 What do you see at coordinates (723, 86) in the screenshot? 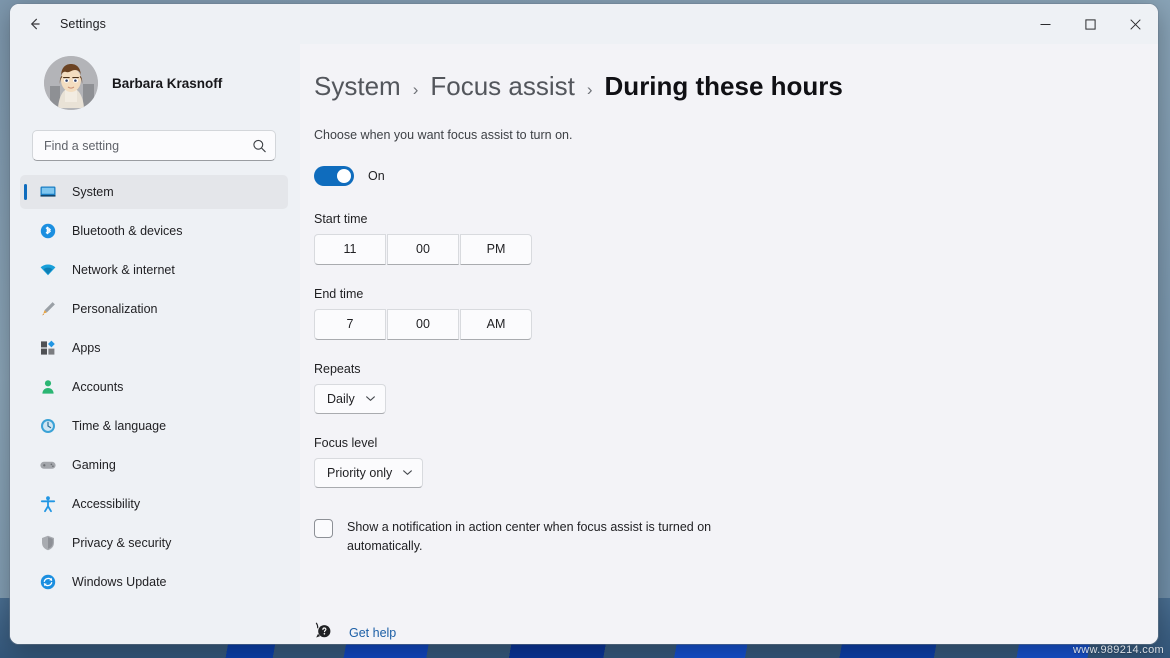
I see `page-title: During these hours` at bounding box center [723, 86].